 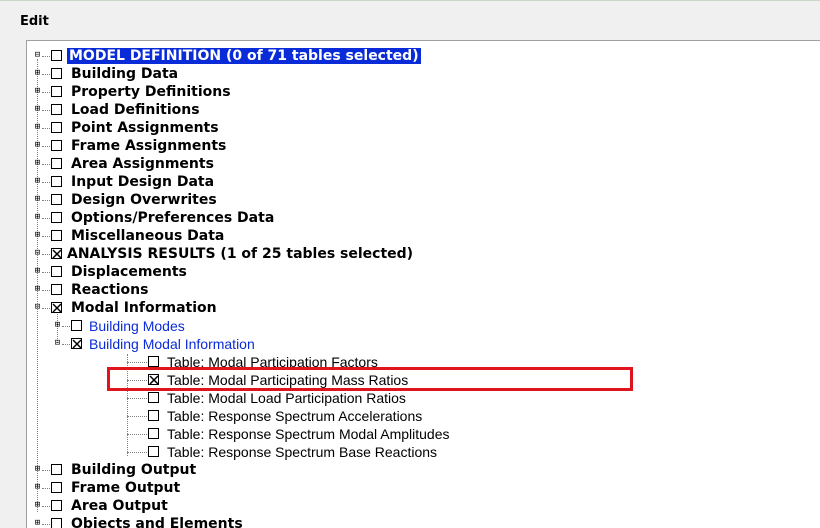 What do you see at coordinates (135, 110) in the screenshot?
I see `node-label: Load Definitions` at bounding box center [135, 110].